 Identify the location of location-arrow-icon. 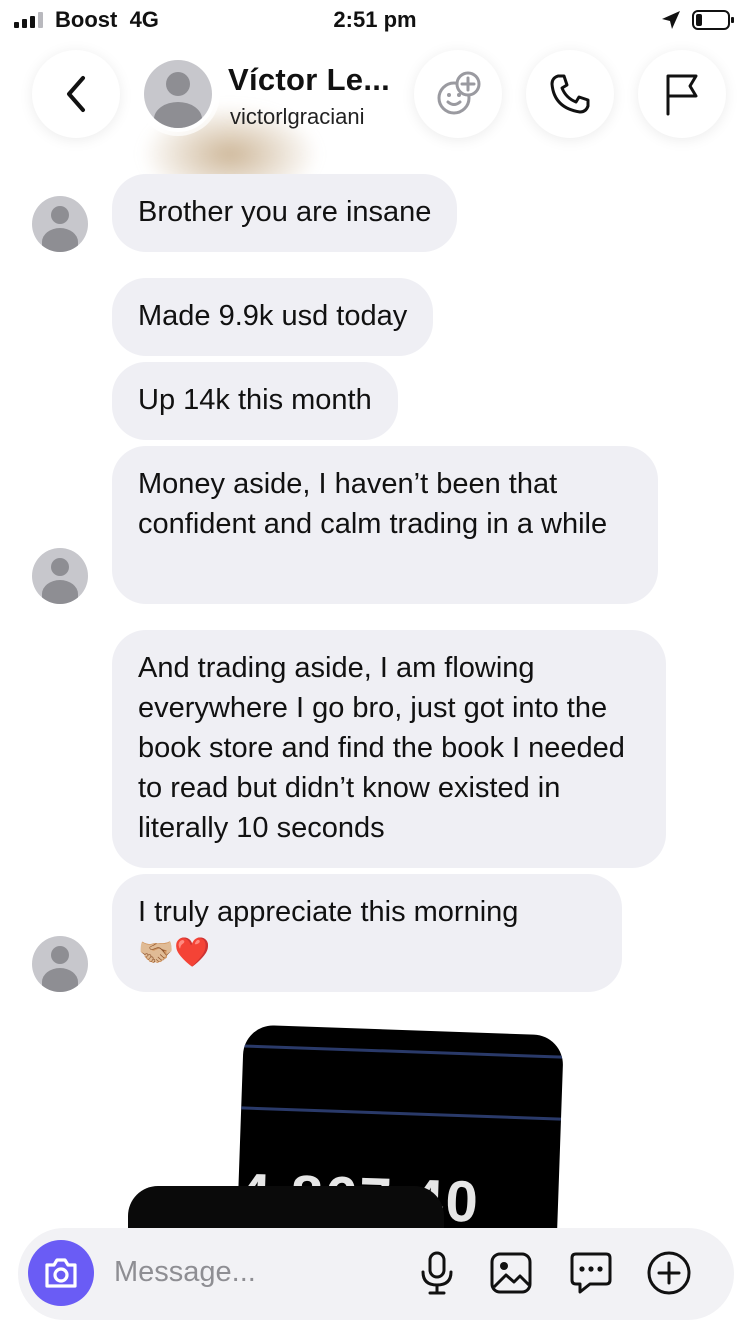
(671, 20).